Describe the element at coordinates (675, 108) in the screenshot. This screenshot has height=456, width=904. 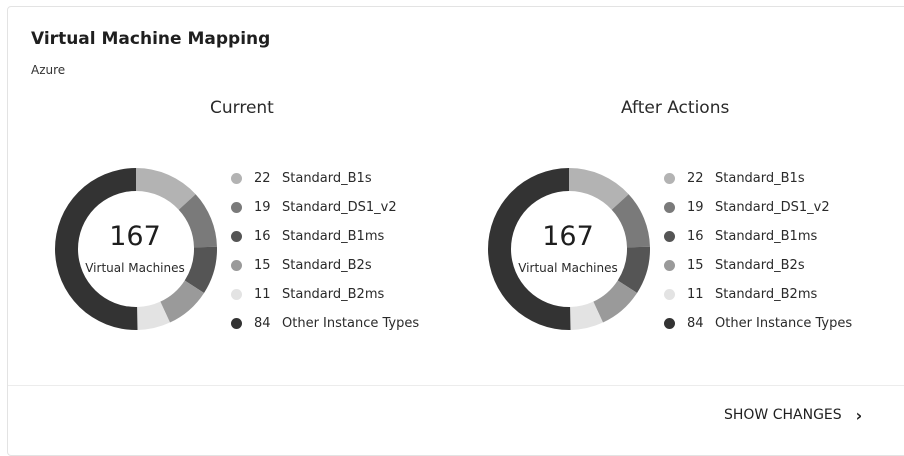
I see `panel-title-after-actions: After Actions` at that location.